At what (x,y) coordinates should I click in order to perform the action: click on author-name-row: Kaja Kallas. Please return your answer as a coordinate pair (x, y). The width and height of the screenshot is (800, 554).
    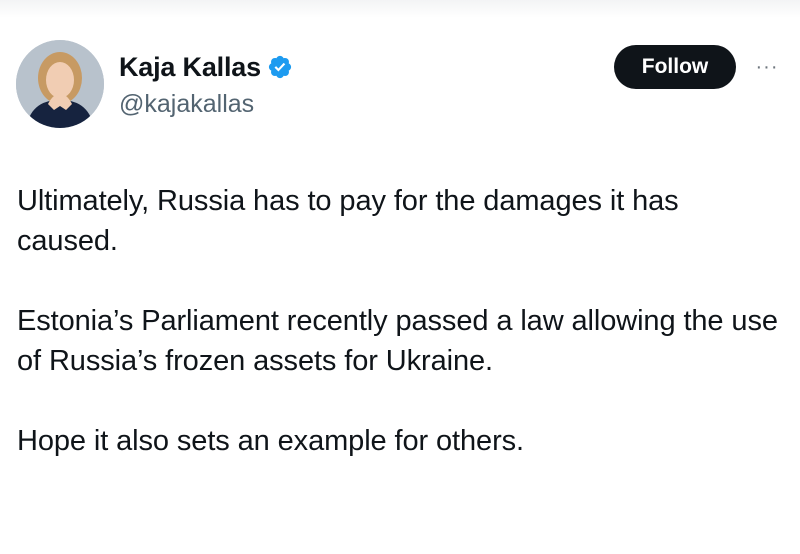
    Looking at the image, I should click on (206, 67).